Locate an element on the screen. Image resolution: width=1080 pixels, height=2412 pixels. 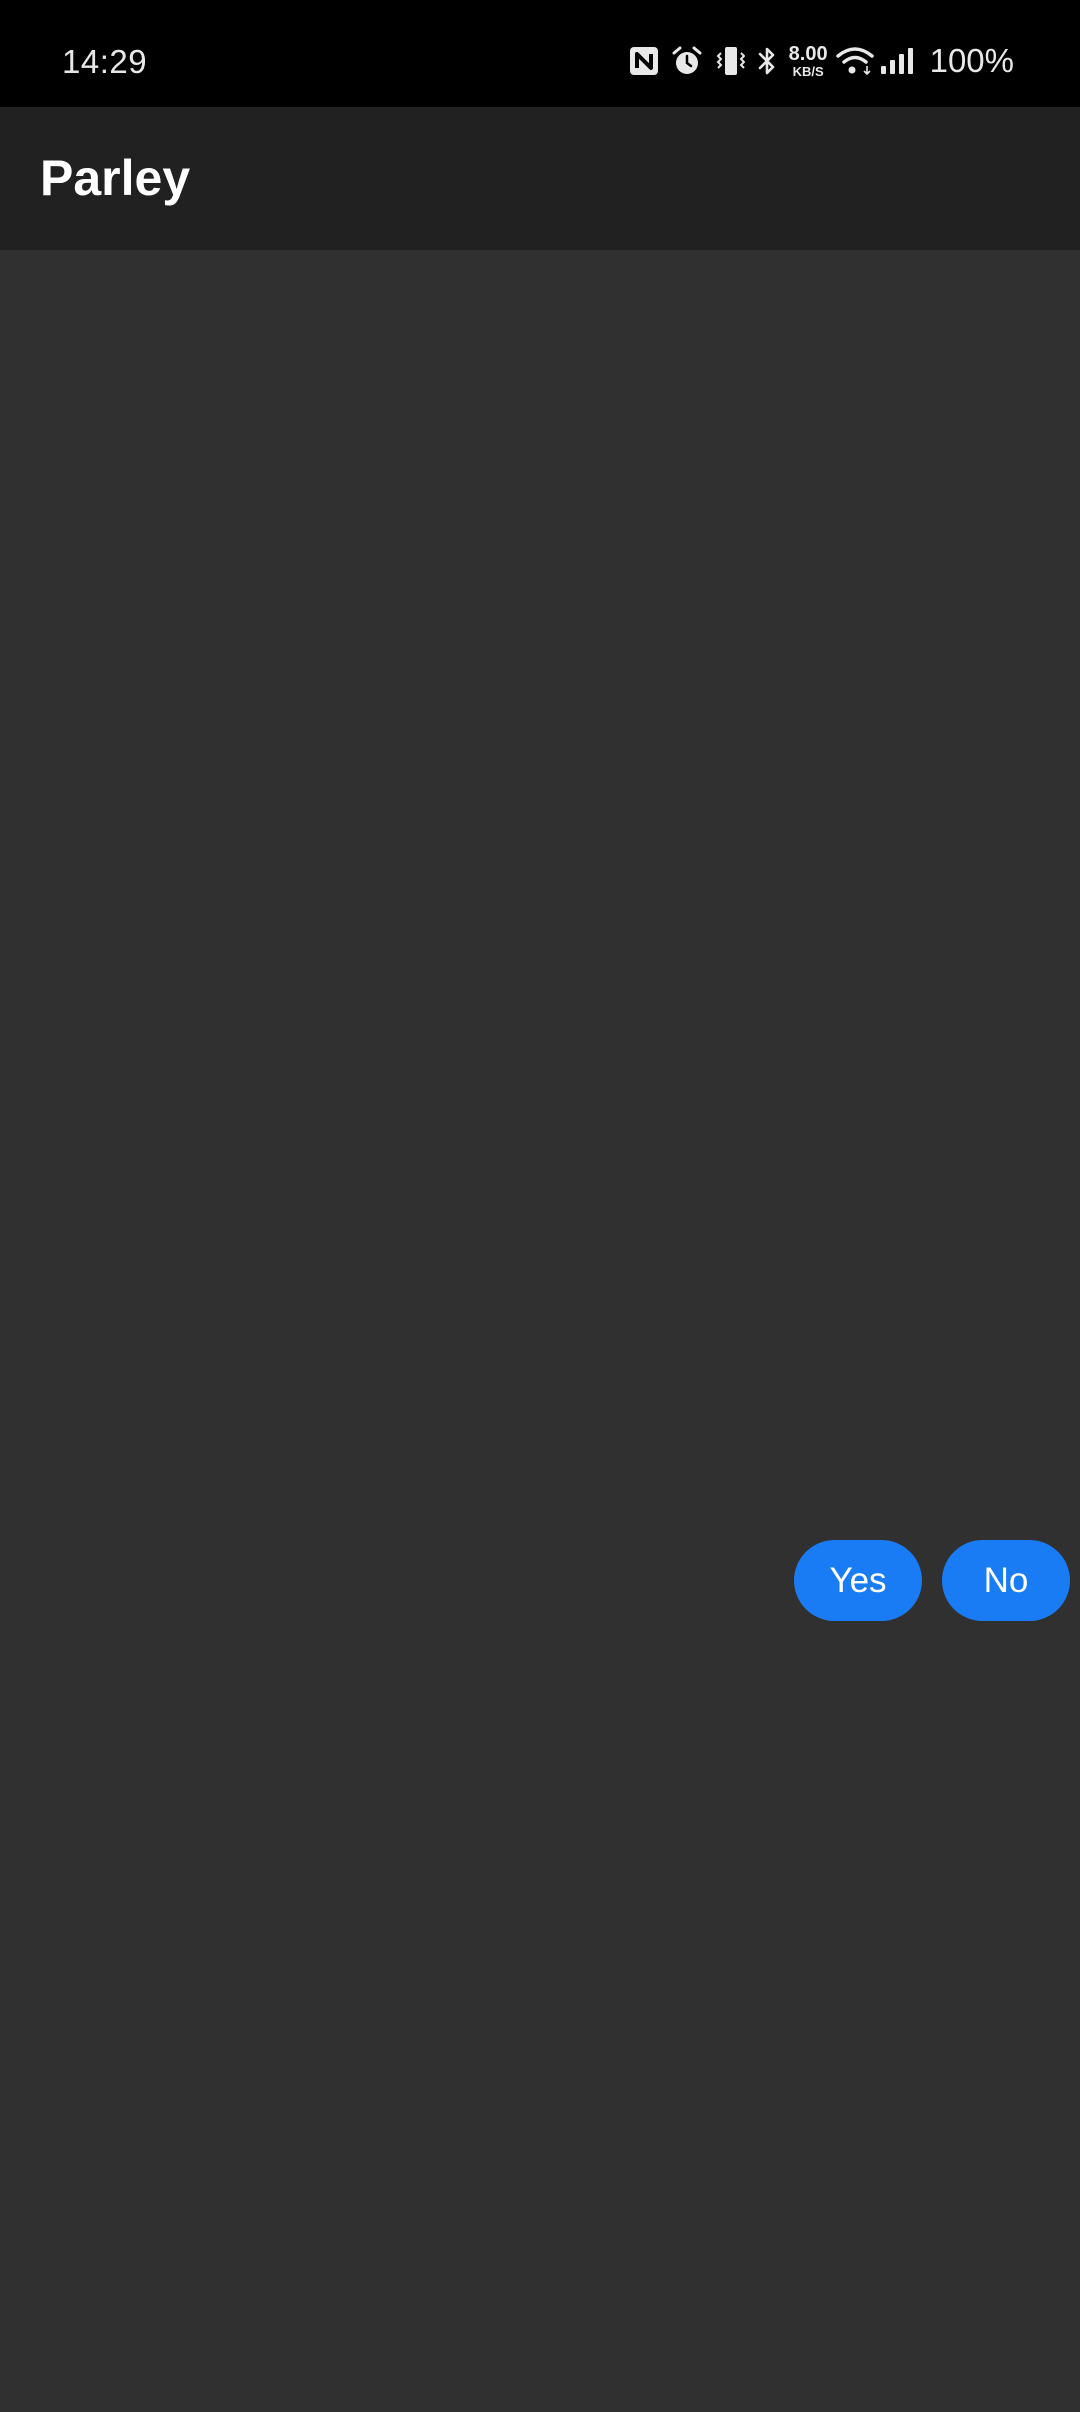
app-bar: Parley is located at coordinates (540, 178).